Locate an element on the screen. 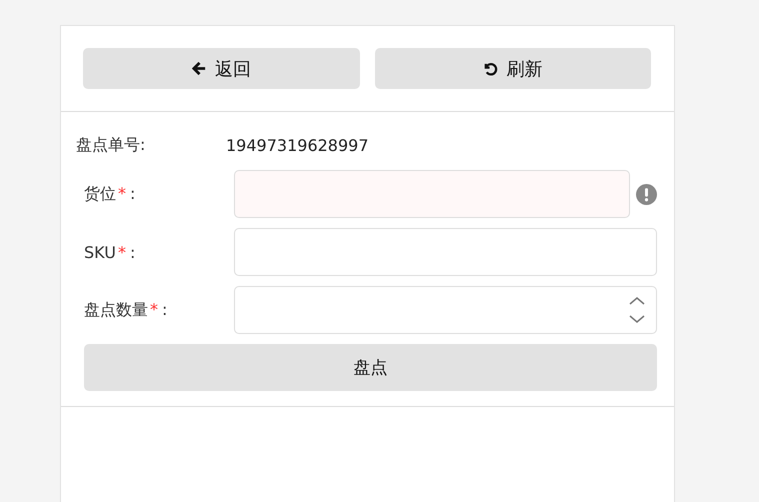 Image resolution: width=759 pixels, height=502 pixels. back-button: 返回 is located at coordinates (221, 68).